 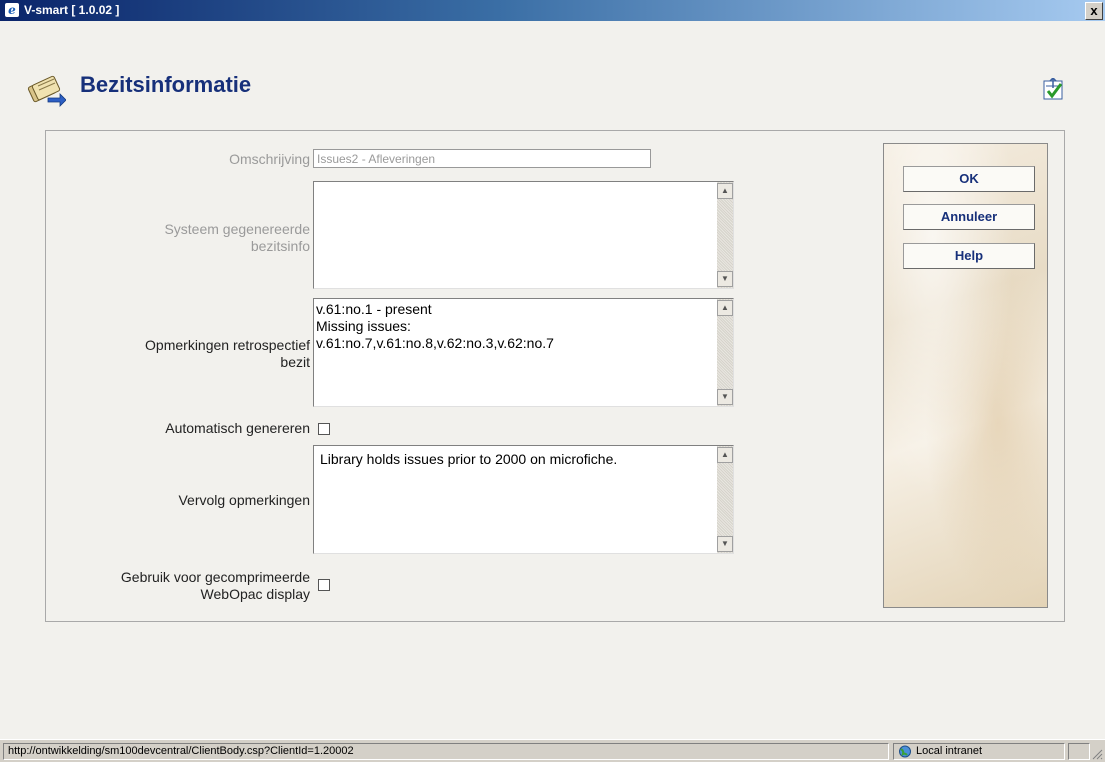 What do you see at coordinates (237, 428) in the screenshot?
I see `automatisch-label: Automatisch genereren` at bounding box center [237, 428].